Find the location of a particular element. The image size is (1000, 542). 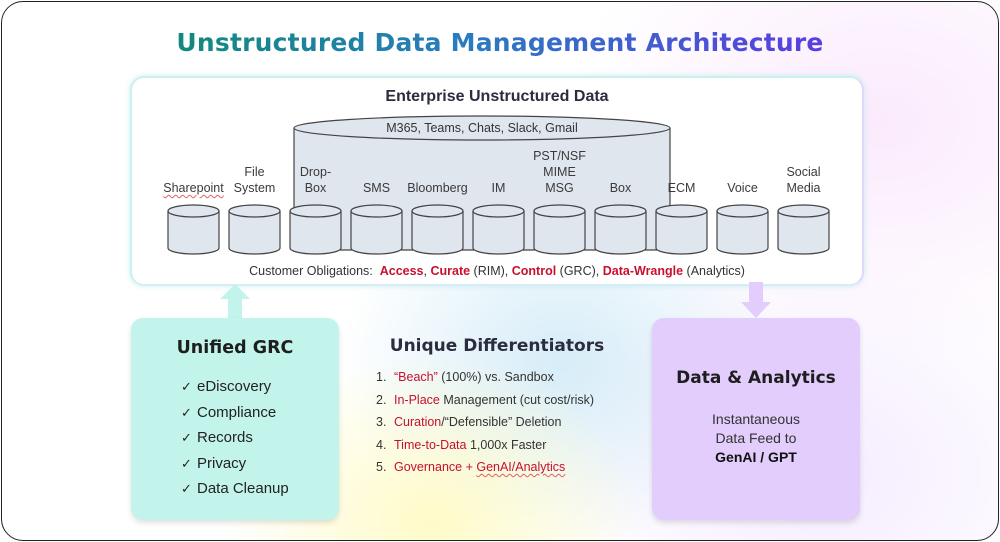

differentiator-item: 3. Curation/“Defensible” Deletion is located at coordinates (504, 422).